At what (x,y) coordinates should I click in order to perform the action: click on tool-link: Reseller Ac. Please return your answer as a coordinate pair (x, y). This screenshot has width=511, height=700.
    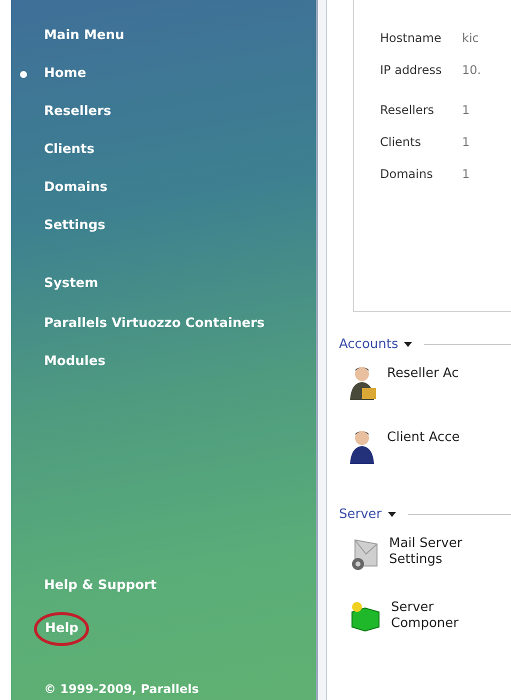
    Looking at the image, I should click on (433, 374).